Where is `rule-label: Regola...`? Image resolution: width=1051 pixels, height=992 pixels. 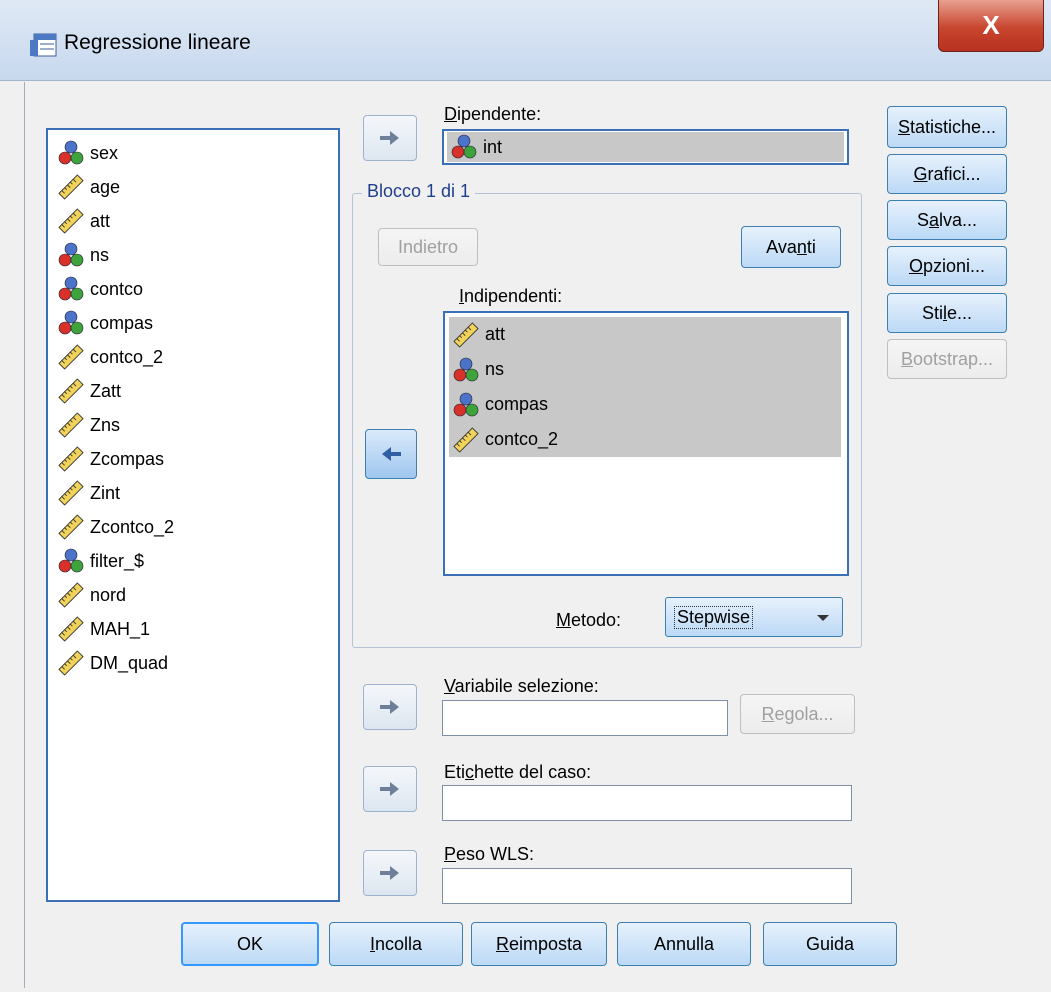 rule-label: Regola... is located at coordinates (797, 713).